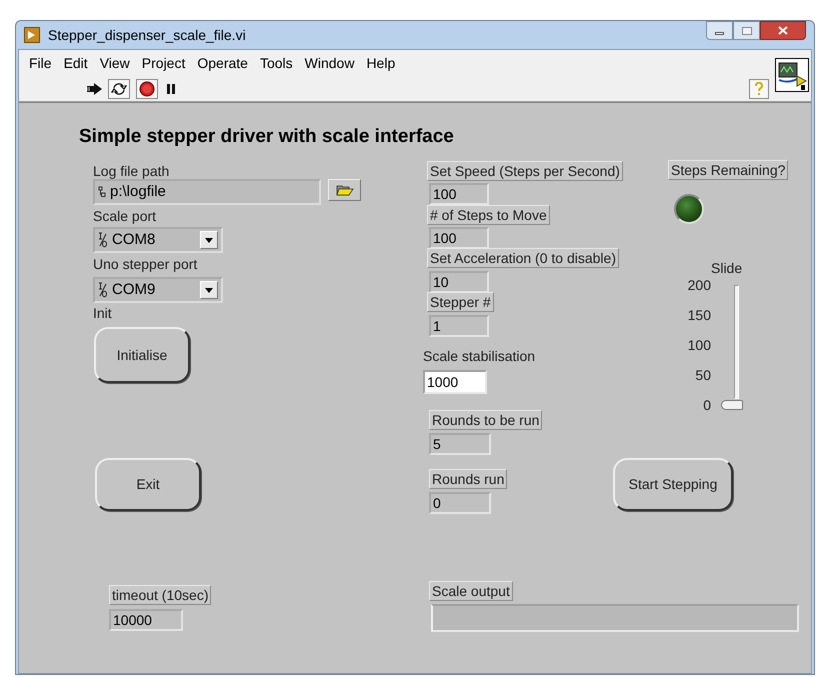 The image size is (828, 678). I want to click on close-icon, so click(783, 30).